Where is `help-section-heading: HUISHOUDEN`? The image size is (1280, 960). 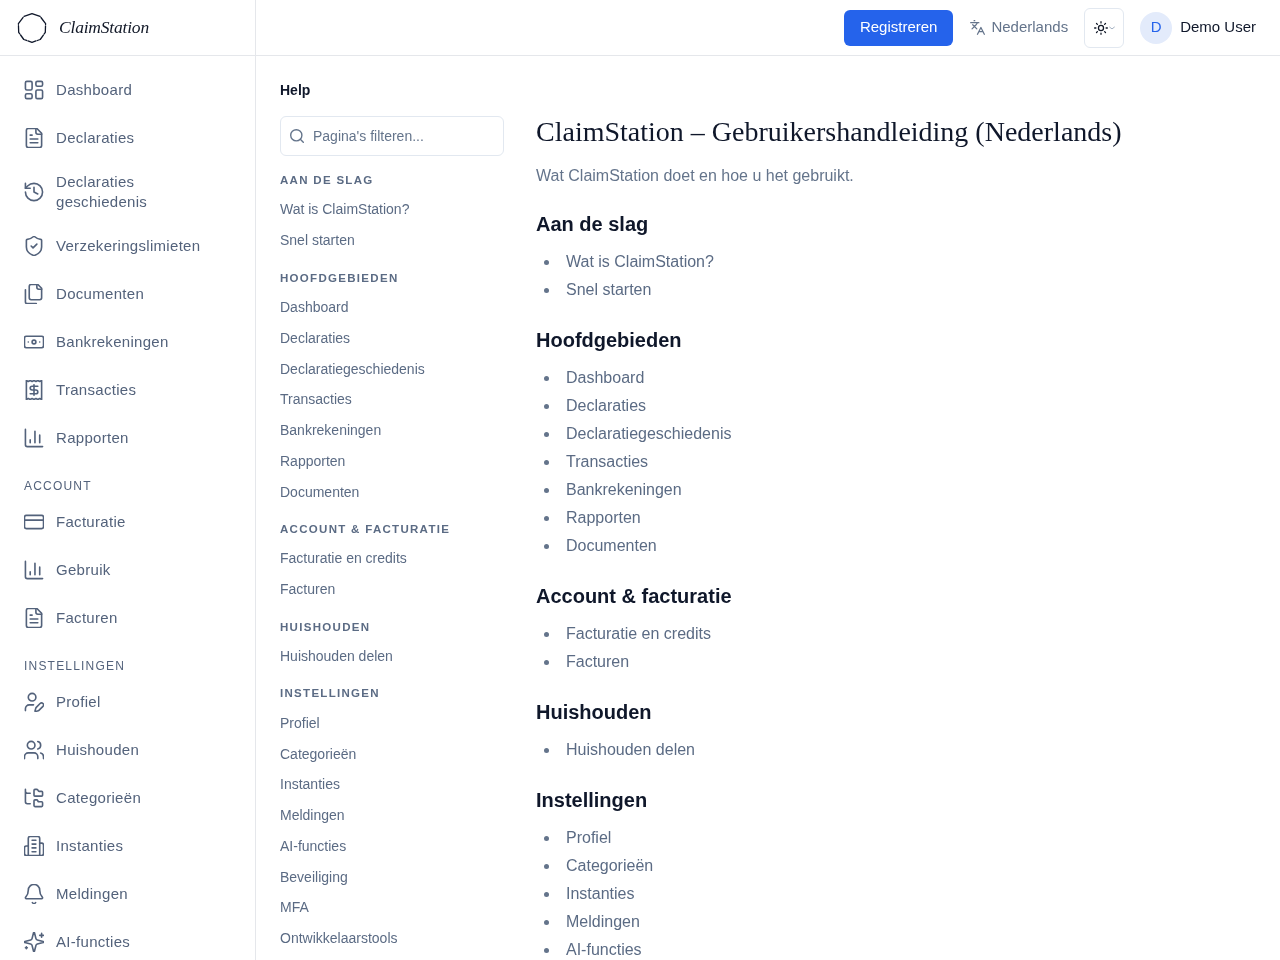 help-section-heading: HUISHOUDEN is located at coordinates (326, 627).